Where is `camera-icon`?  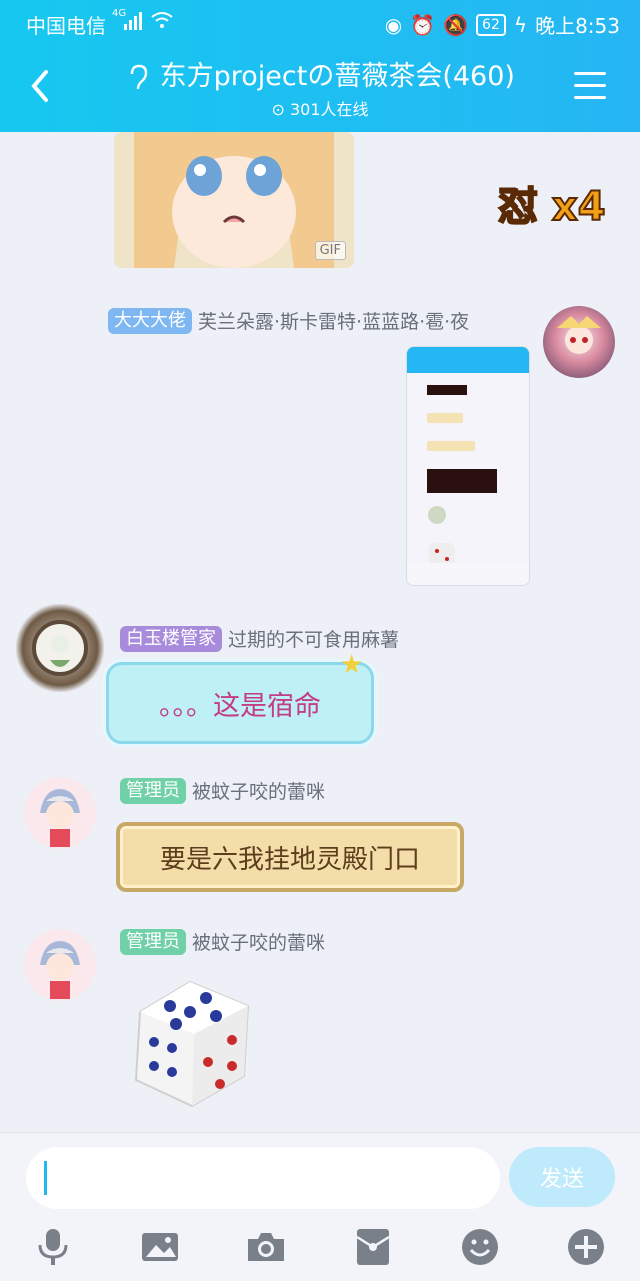 camera-icon is located at coordinates (266, 1247).